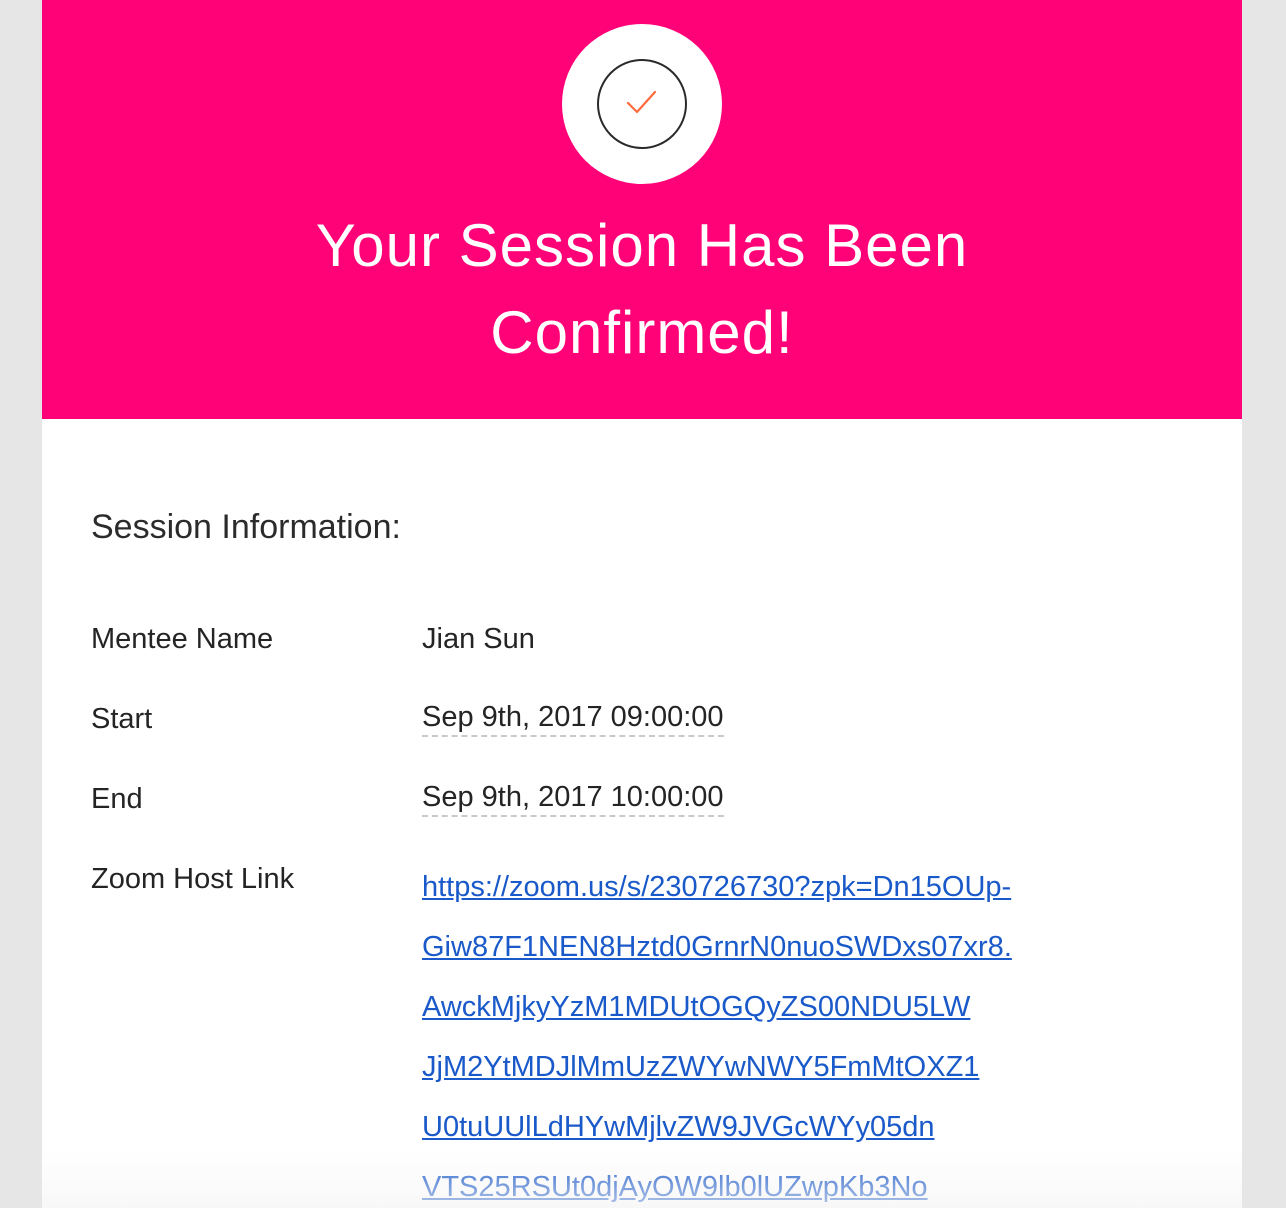 The width and height of the screenshot is (1286, 1208). What do you see at coordinates (641, 639) in the screenshot?
I see `mentee-name-row: Mentee Name Jian Sun` at bounding box center [641, 639].